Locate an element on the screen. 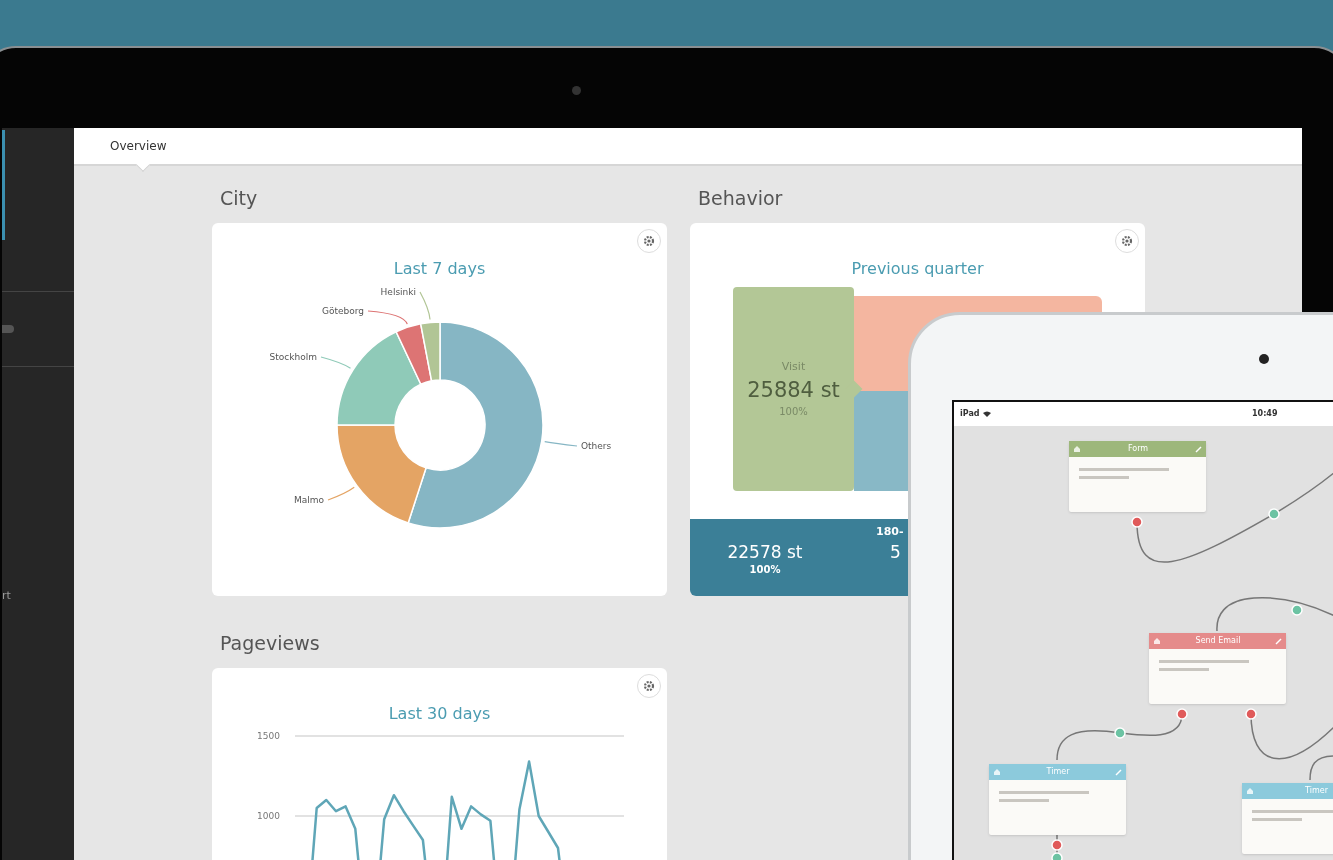  carrier-label: iPad is located at coordinates (970, 414).